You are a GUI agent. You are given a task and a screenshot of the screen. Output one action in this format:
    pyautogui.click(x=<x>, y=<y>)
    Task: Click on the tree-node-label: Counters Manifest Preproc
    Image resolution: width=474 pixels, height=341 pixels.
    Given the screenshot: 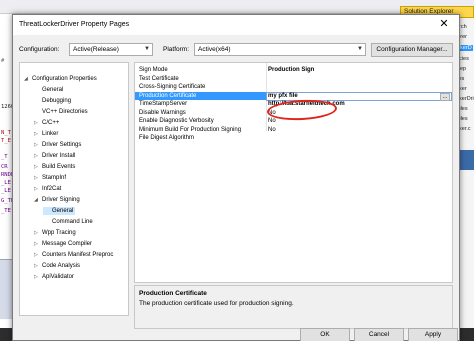 What is the action you would take?
    pyautogui.click(x=78, y=255)
    